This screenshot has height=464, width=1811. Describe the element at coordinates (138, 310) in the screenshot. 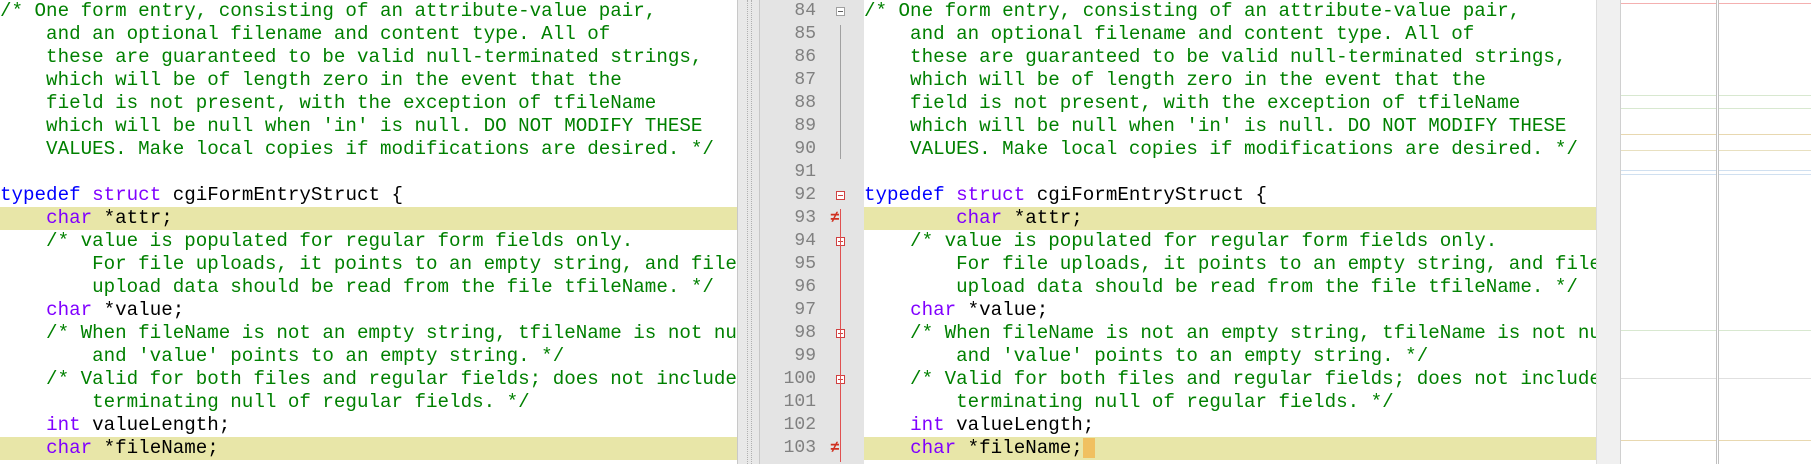

I see `code-token: *value;` at that location.